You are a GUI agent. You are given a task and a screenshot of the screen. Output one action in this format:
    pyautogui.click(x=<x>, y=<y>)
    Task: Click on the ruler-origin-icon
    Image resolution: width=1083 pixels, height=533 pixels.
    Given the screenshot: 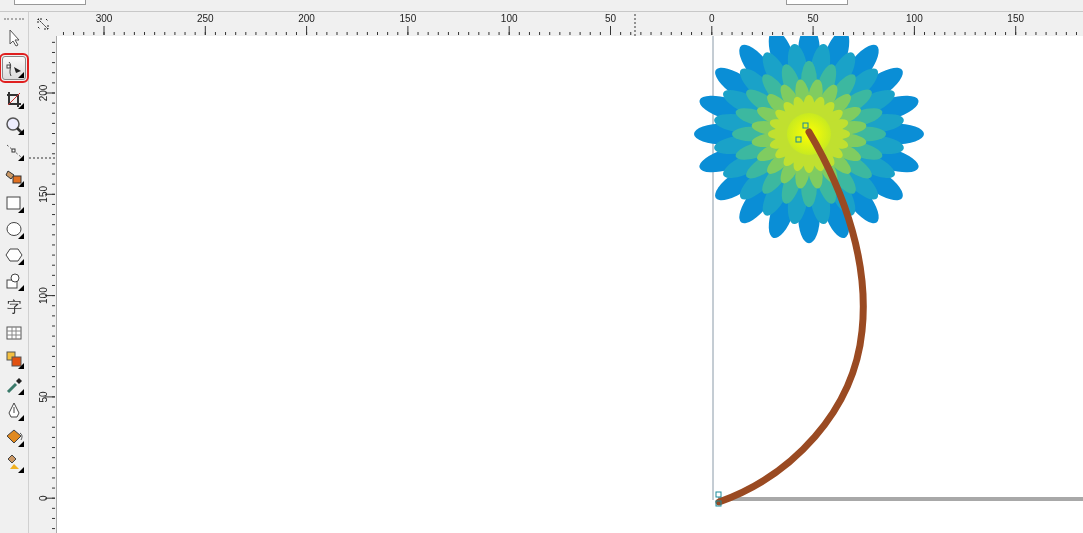 What is the action you would take?
    pyautogui.click(x=42, y=24)
    